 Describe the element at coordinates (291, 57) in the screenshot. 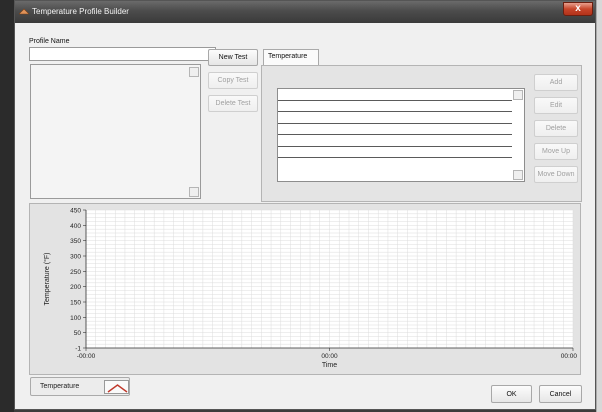

I see `tab-temperature: Temperature` at that location.